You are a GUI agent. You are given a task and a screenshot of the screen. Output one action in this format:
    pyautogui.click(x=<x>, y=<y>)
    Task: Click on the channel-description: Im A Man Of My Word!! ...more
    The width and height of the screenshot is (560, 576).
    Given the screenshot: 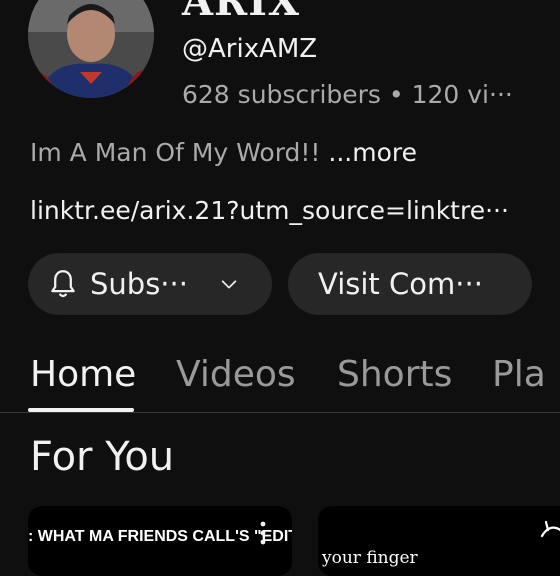 What is the action you would take?
    pyautogui.click(x=223, y=152)
    